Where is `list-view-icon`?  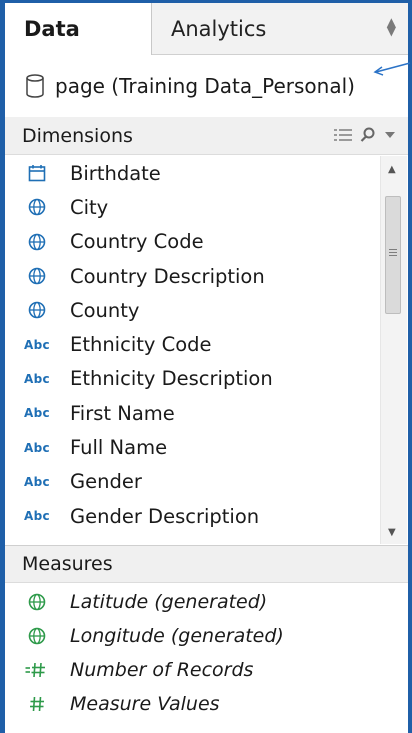
list-view-icon is located at coordinates (343, 135).